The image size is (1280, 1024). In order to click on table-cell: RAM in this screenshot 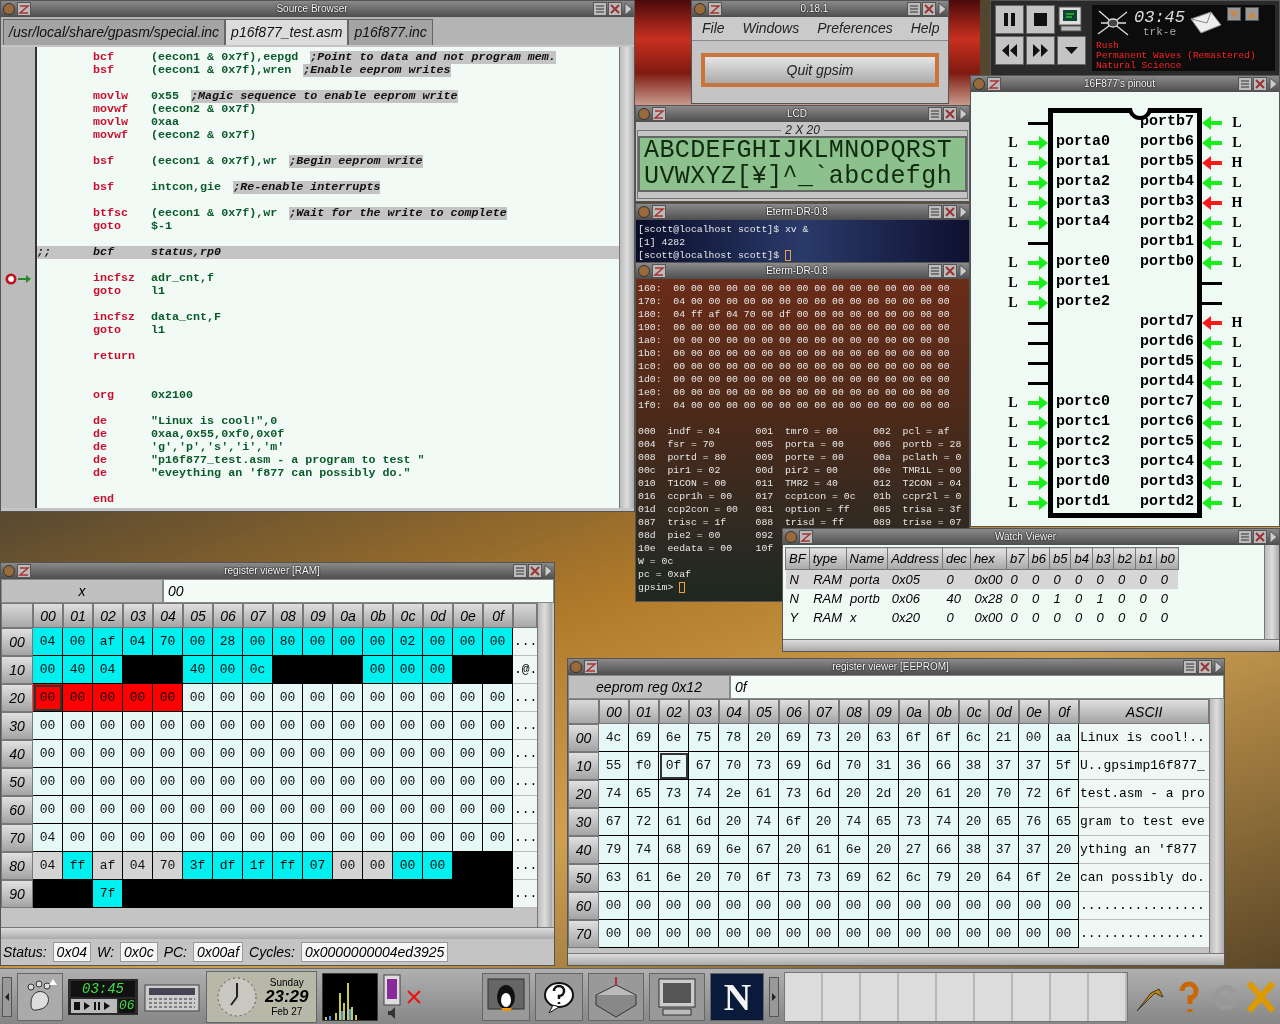, I will do `click(827, 617)`.